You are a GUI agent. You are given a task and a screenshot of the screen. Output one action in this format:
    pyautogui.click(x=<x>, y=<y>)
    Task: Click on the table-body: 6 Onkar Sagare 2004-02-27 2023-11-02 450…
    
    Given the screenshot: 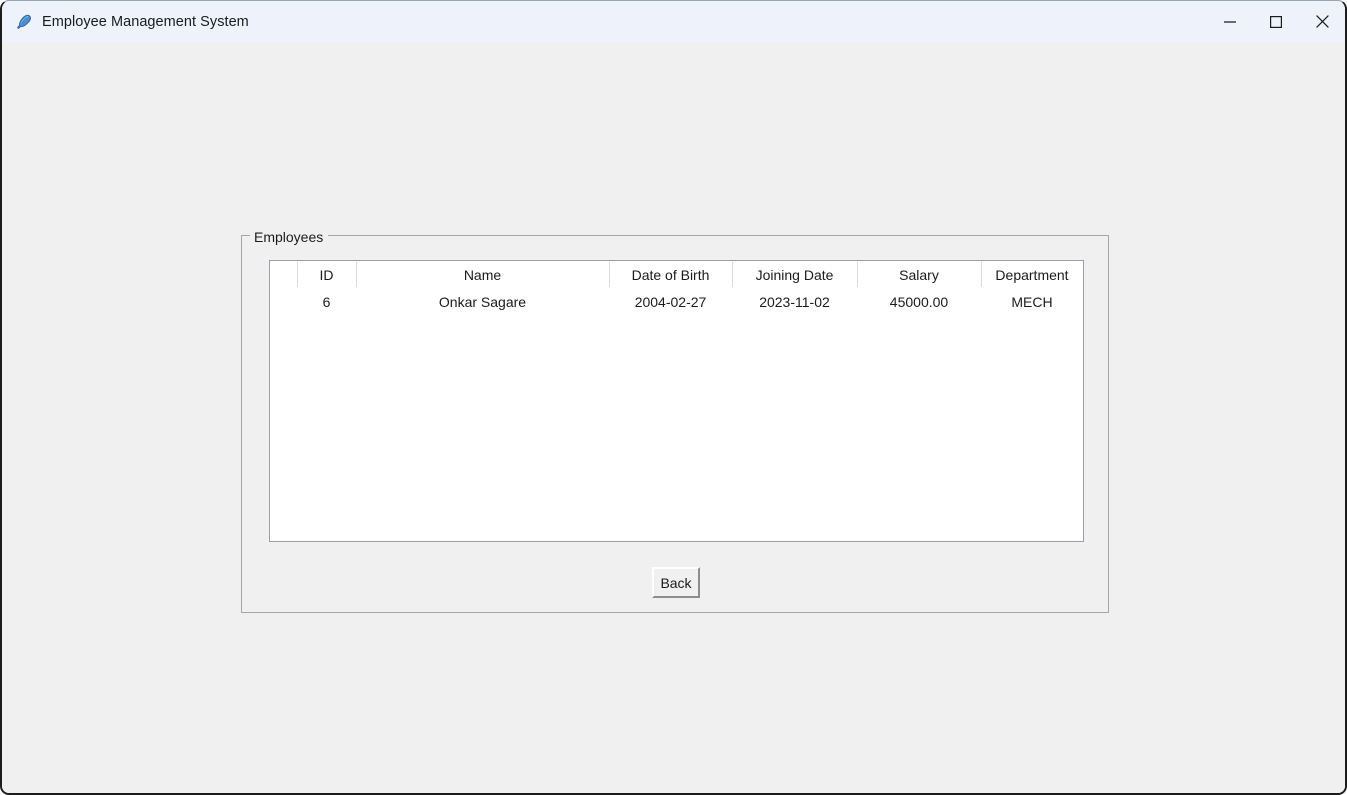 What is the action you would take?
    pyautogui.click(x=676, y=301)
    